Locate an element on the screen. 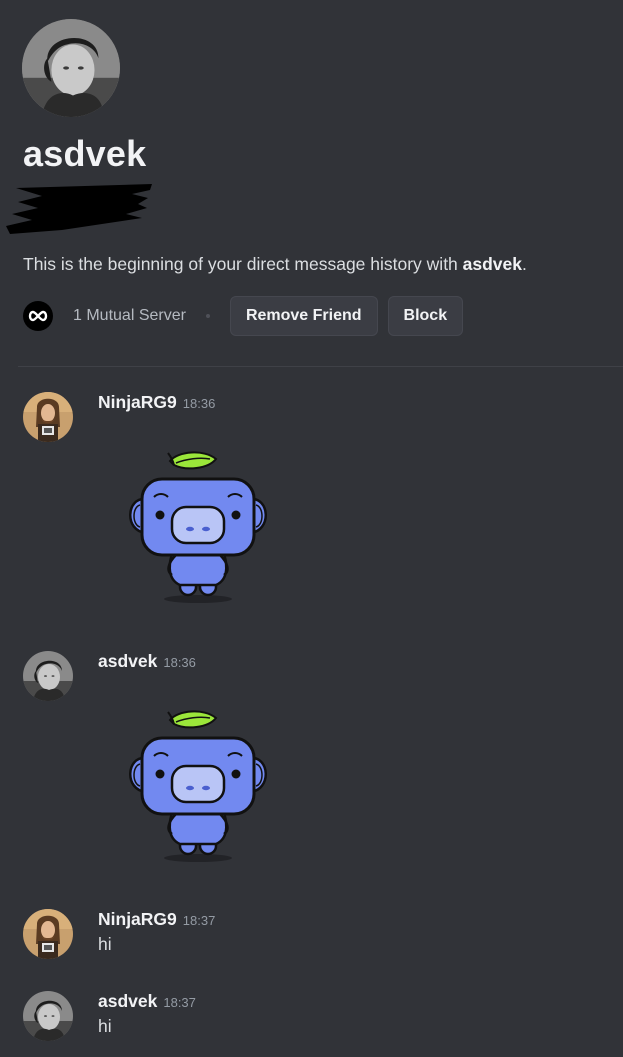 This screenshot has height=1057, width=623. message-header: NinjaRG9 18:37 is located at coordinates (156, 919).